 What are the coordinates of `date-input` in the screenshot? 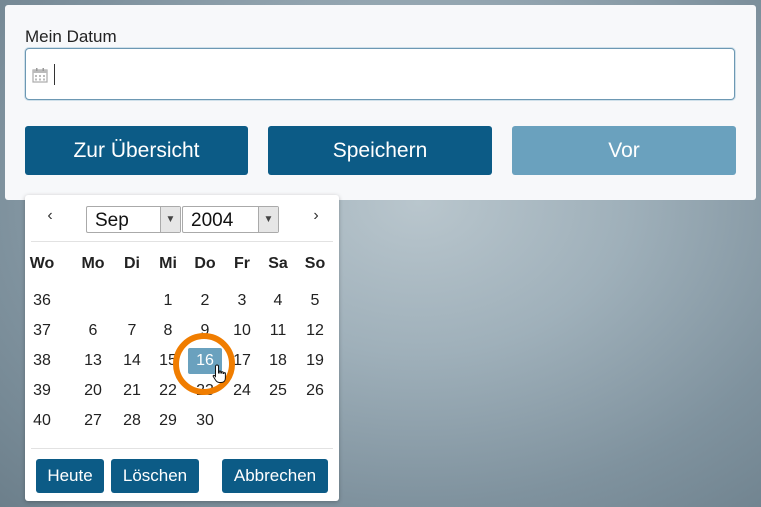 It's located at (380, 74).